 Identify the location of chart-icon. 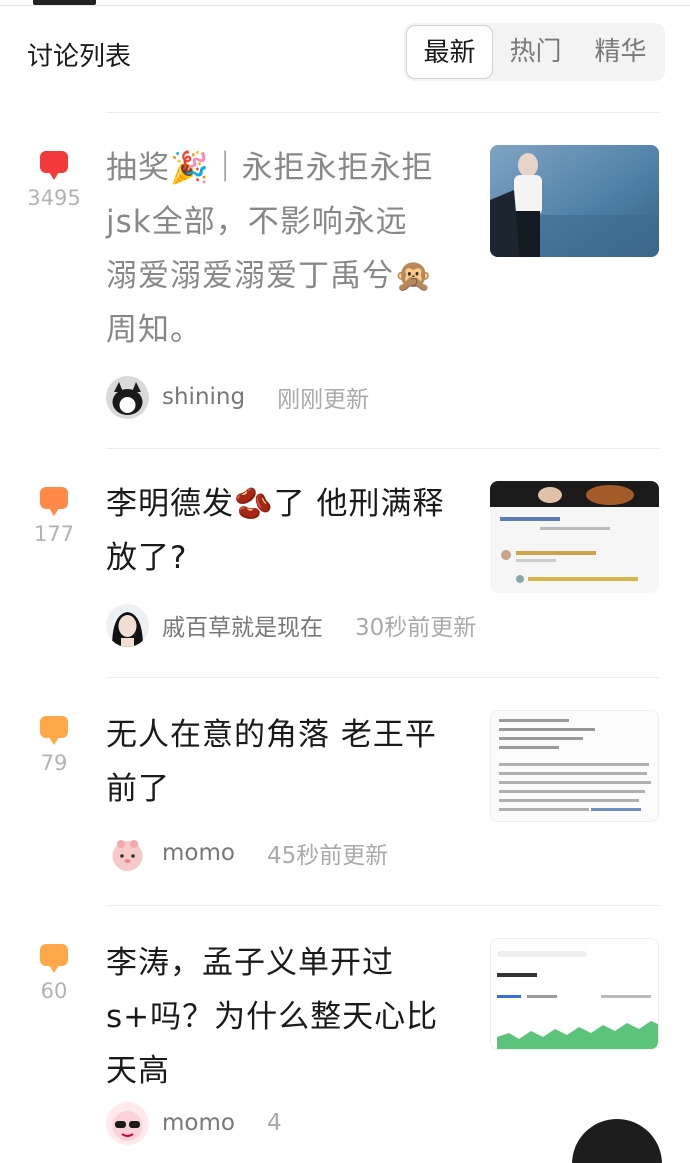
(574, 994).